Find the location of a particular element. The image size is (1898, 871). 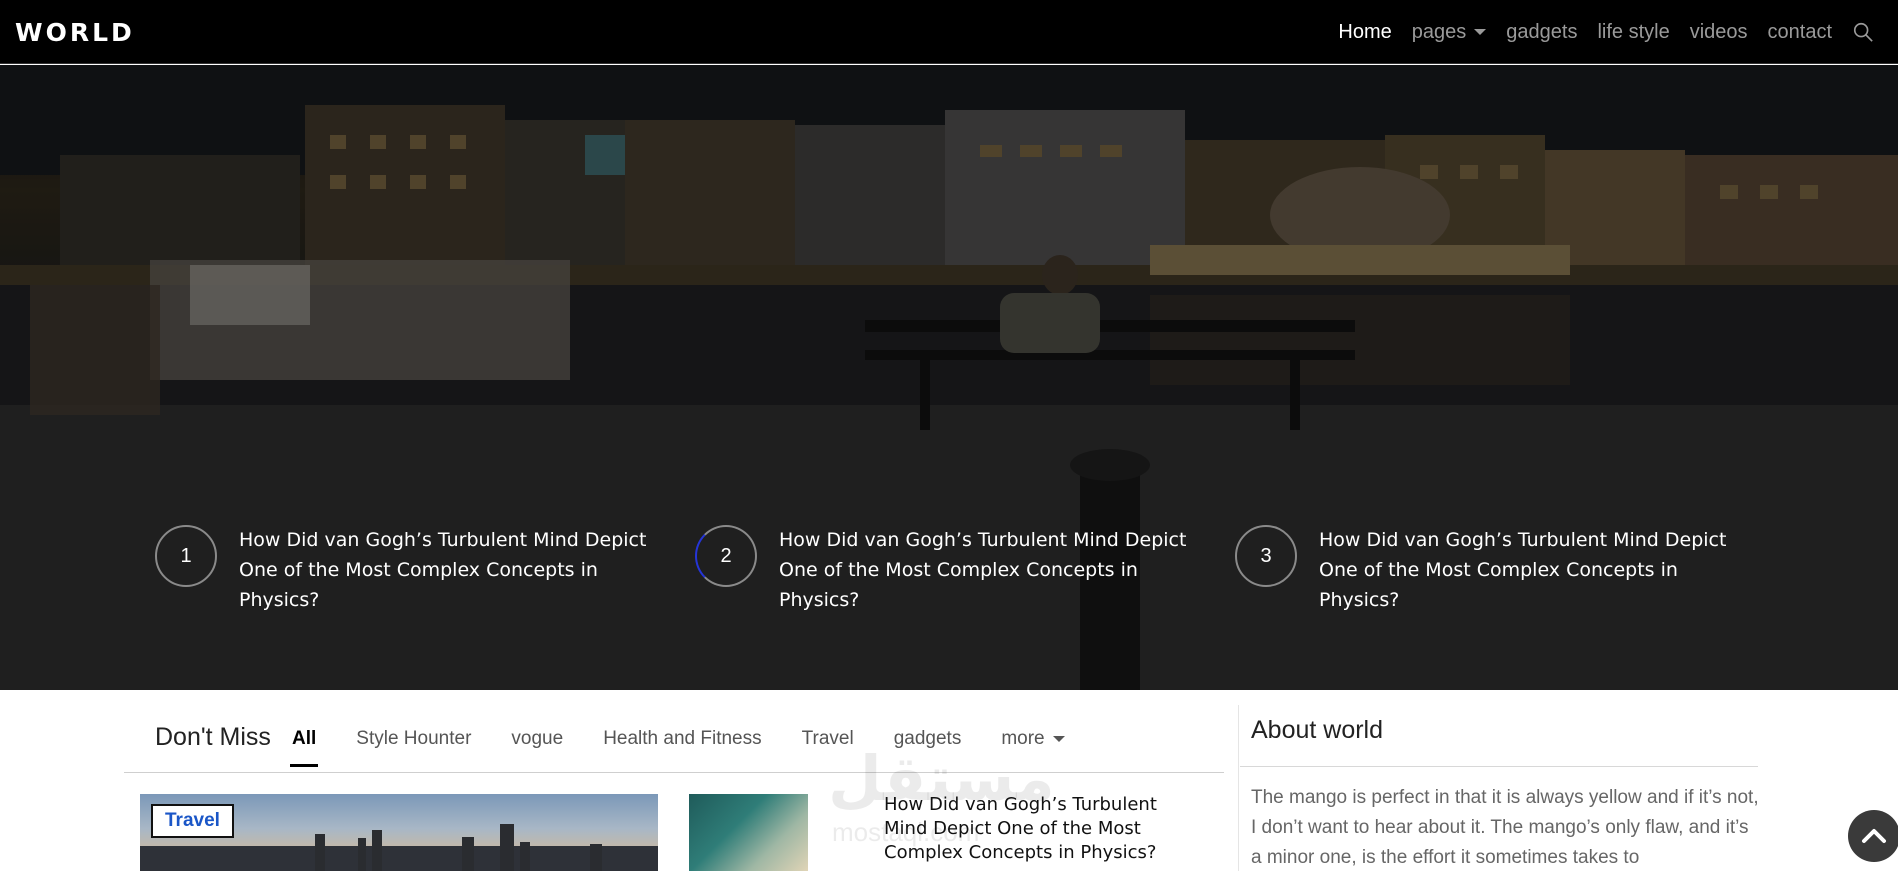

tab-all: All is located at coordinates (304, 739).